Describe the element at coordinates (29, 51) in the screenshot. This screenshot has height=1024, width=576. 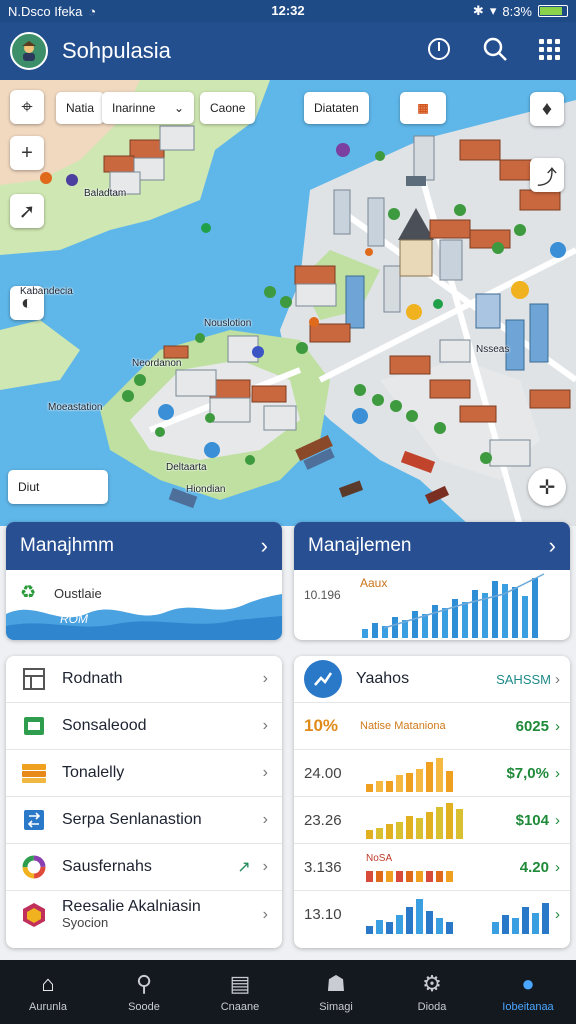
I see `app-logo` at that location.